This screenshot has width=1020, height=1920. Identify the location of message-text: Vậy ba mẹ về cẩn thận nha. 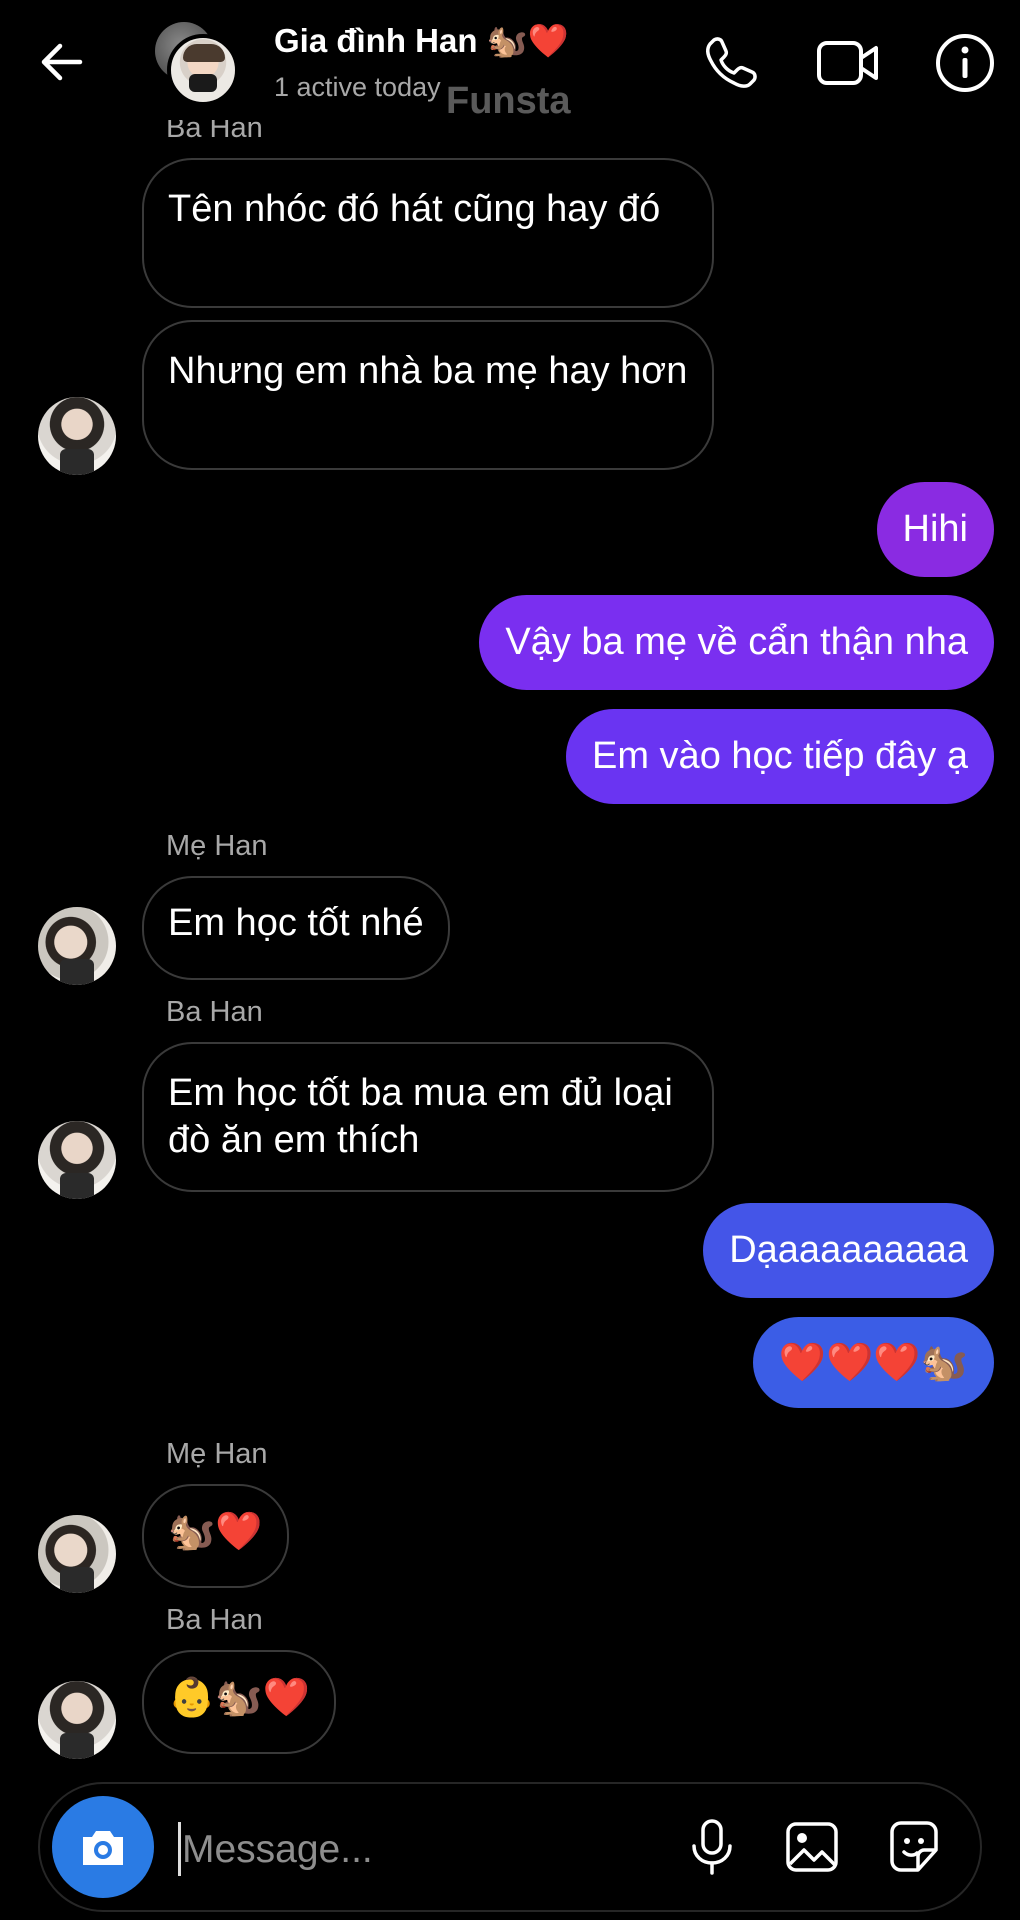
(736, 642).